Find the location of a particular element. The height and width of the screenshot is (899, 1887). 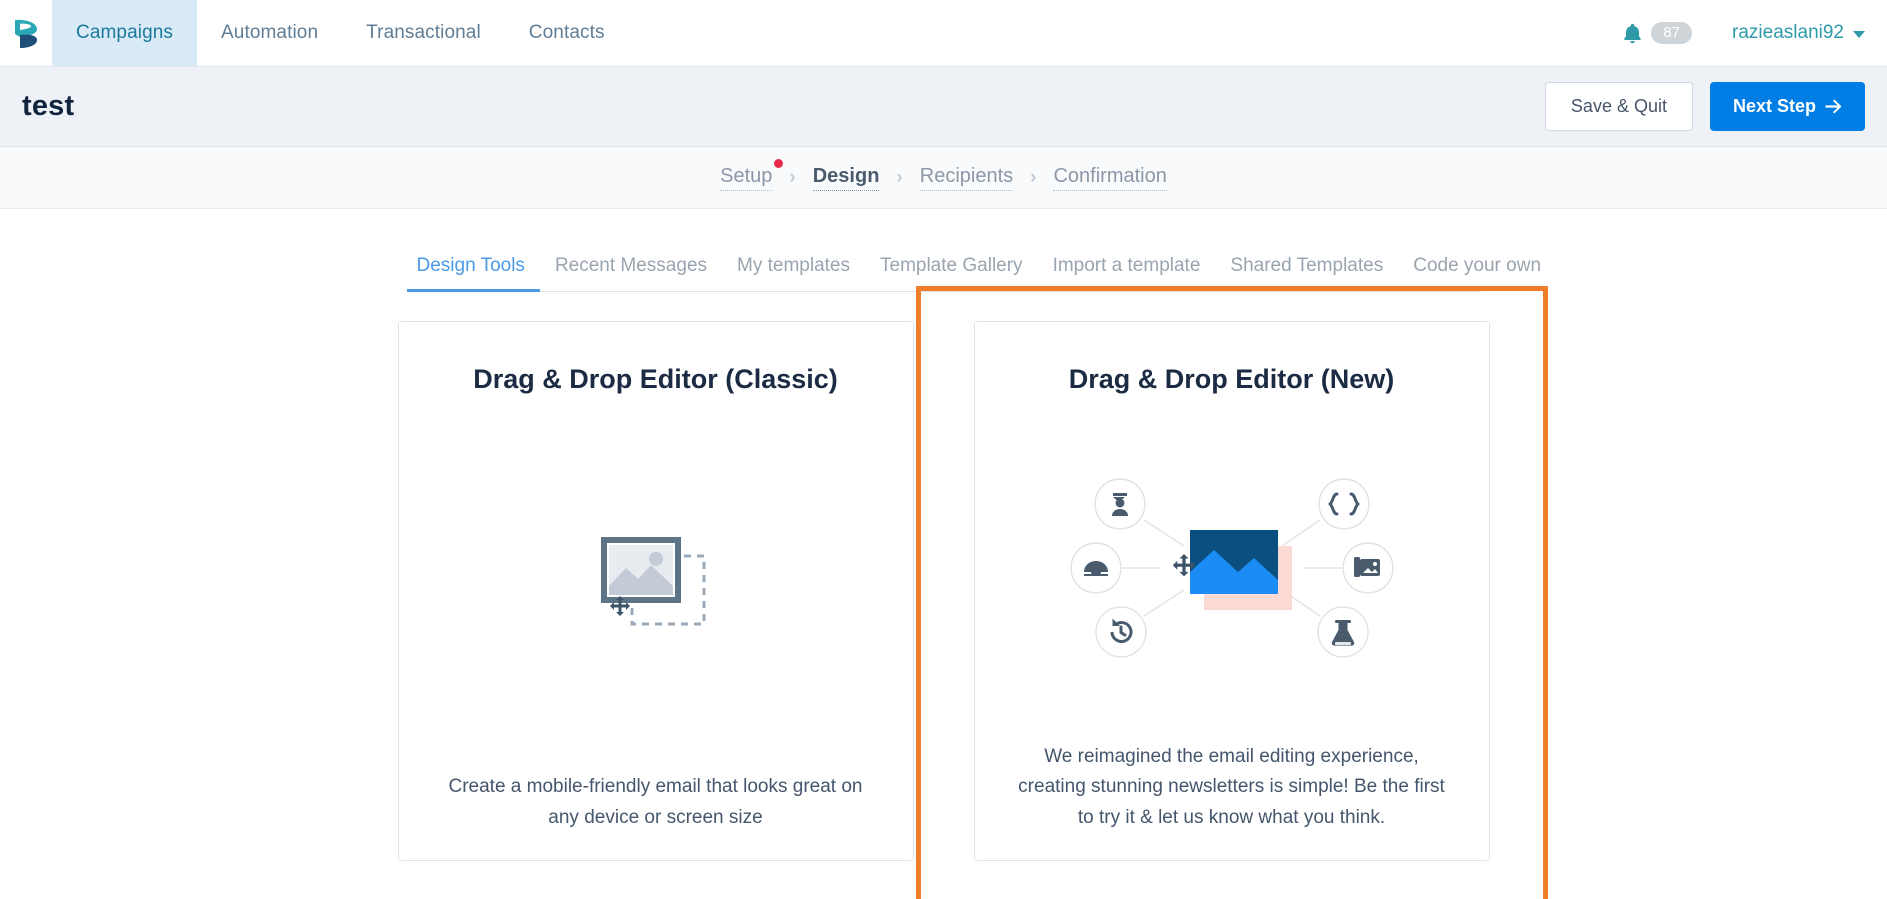

step-design: Design is located at coordinates (846, 177).